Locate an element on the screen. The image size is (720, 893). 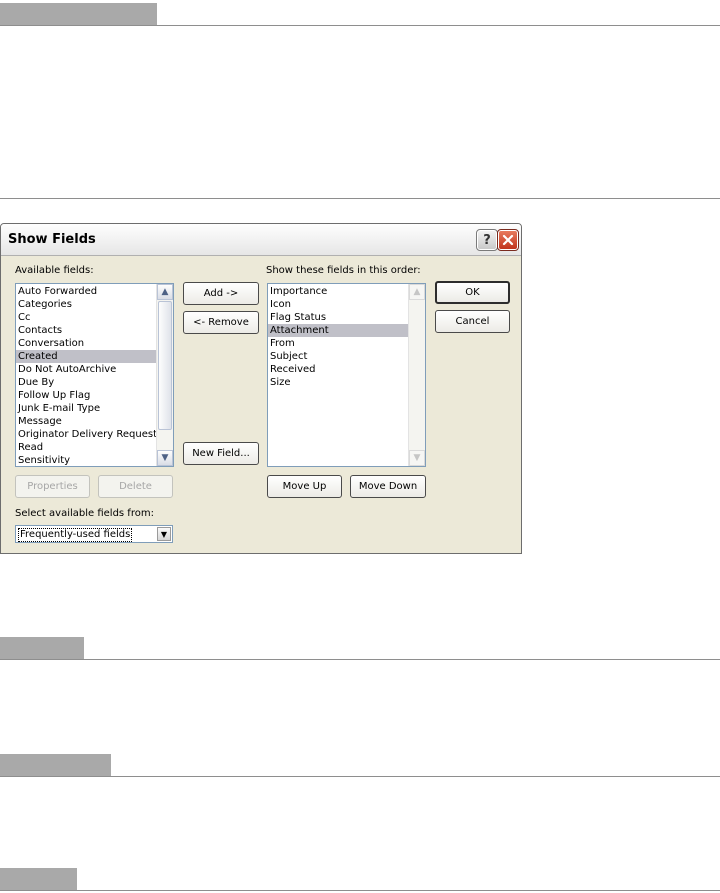
remove-button: <- Remove is located at coordinates (221, 322).